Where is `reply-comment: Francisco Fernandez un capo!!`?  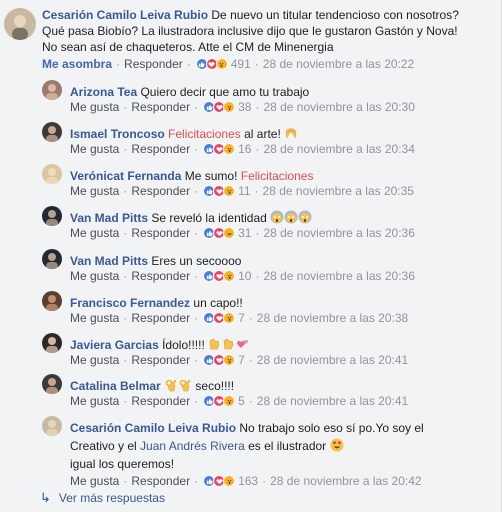 reply-comment: Francisco Fernandez un capo!! is located at coordinates (250, 303).